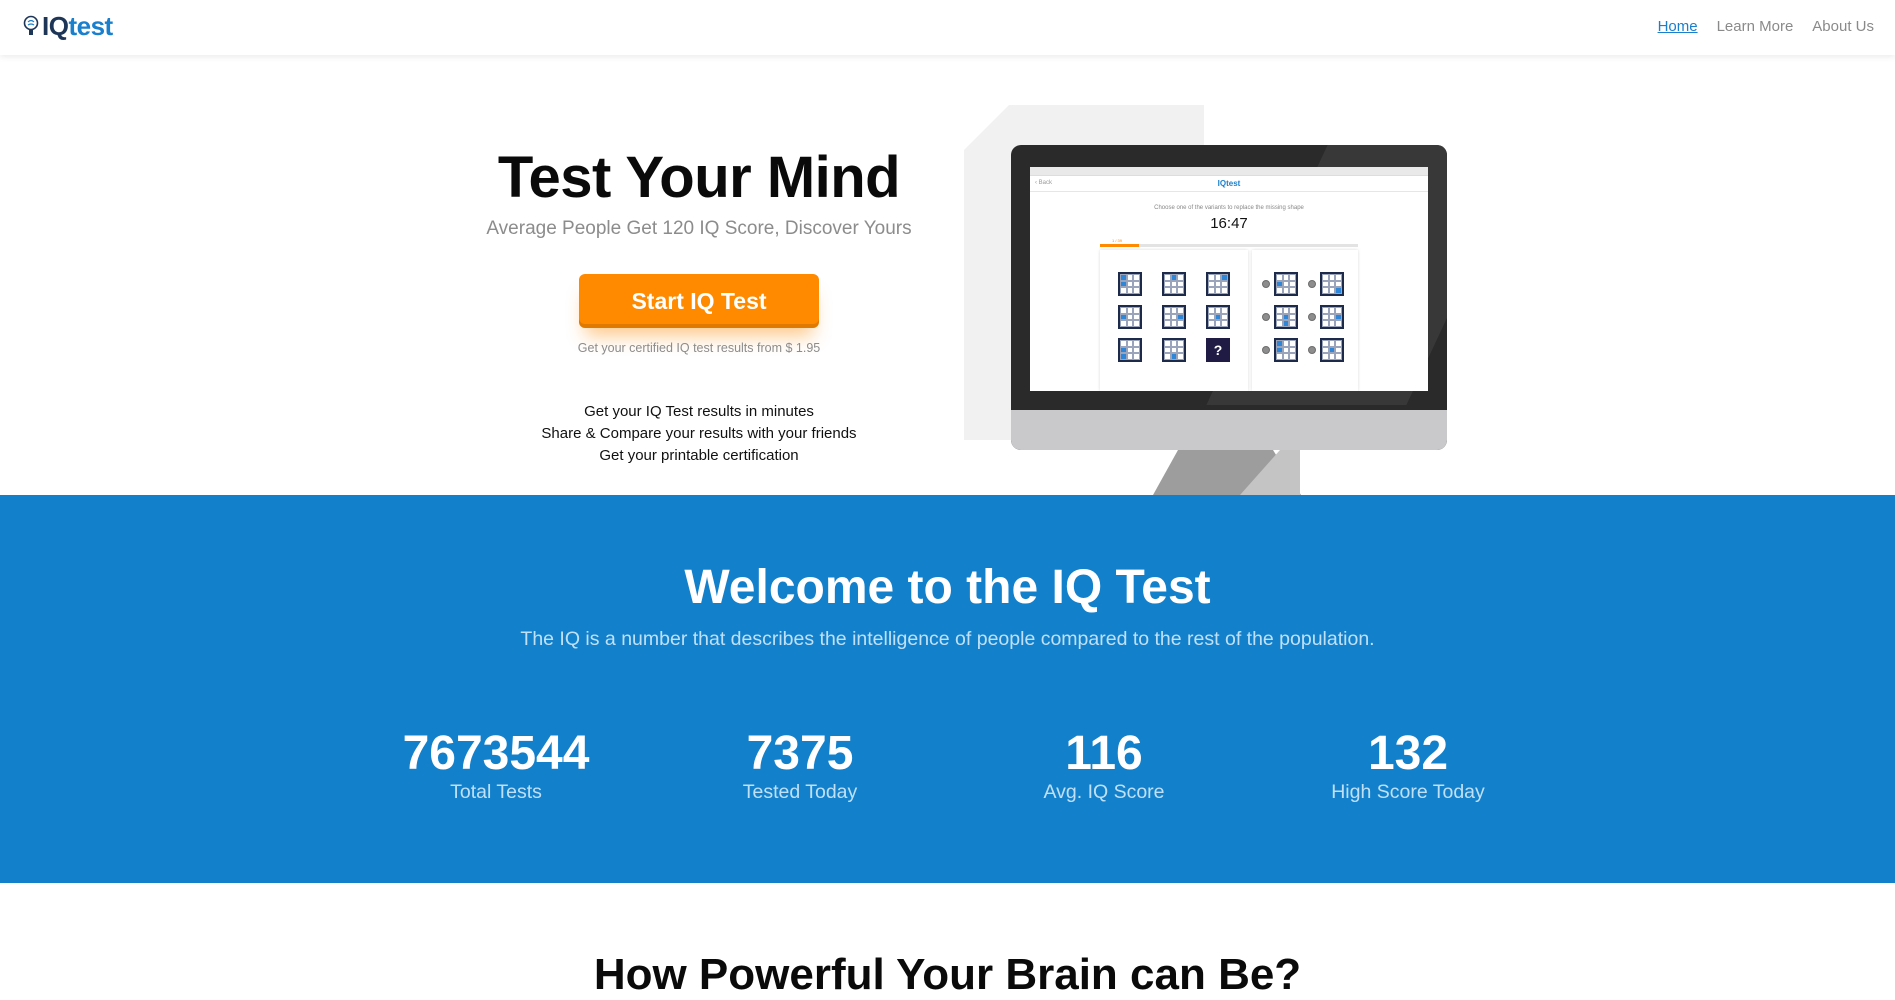 The image size is (1895, 1000). Describe the element at coordinates (1229, 171) in the screenshot. I see `browser-bar` at that location.